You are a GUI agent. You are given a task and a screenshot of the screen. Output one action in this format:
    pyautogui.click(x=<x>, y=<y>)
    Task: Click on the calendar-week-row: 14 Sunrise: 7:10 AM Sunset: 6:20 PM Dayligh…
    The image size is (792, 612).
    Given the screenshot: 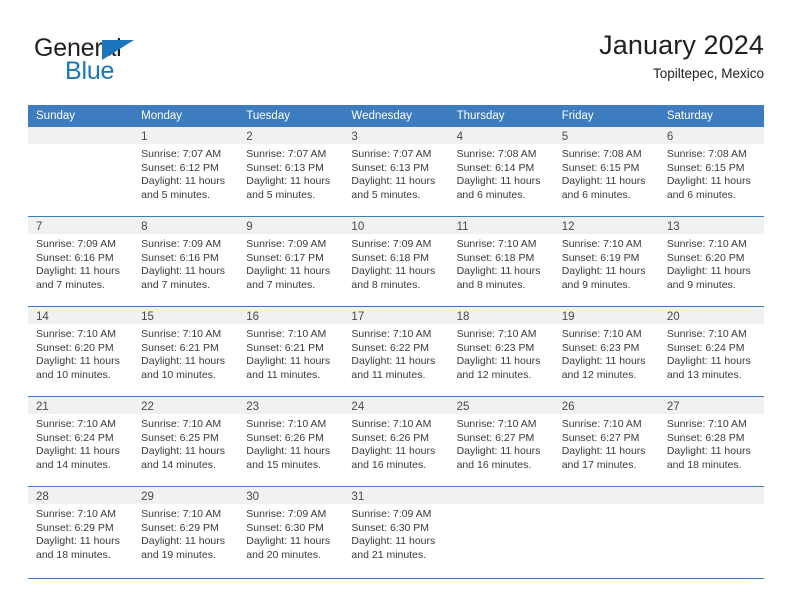 What is the action you would take?
    pyautogui.click(x=396, y=351)
    